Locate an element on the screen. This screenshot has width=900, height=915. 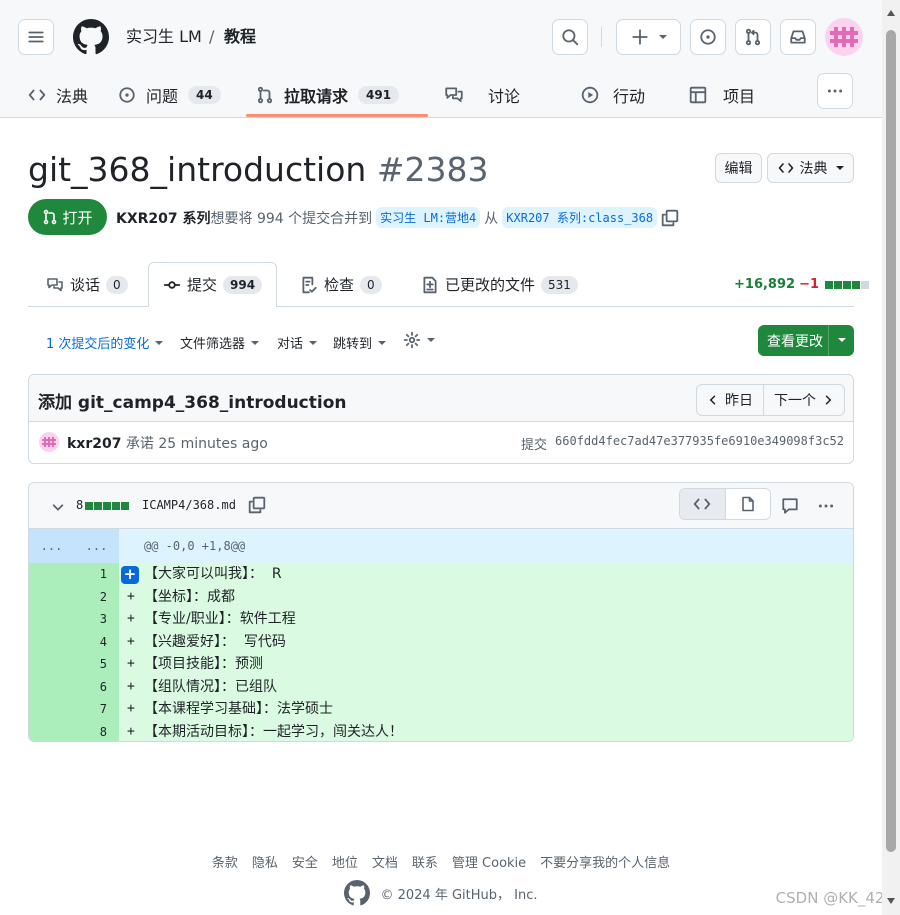
breadcrumb-owner: 实习生 LM is located at coordinates (164, 37).